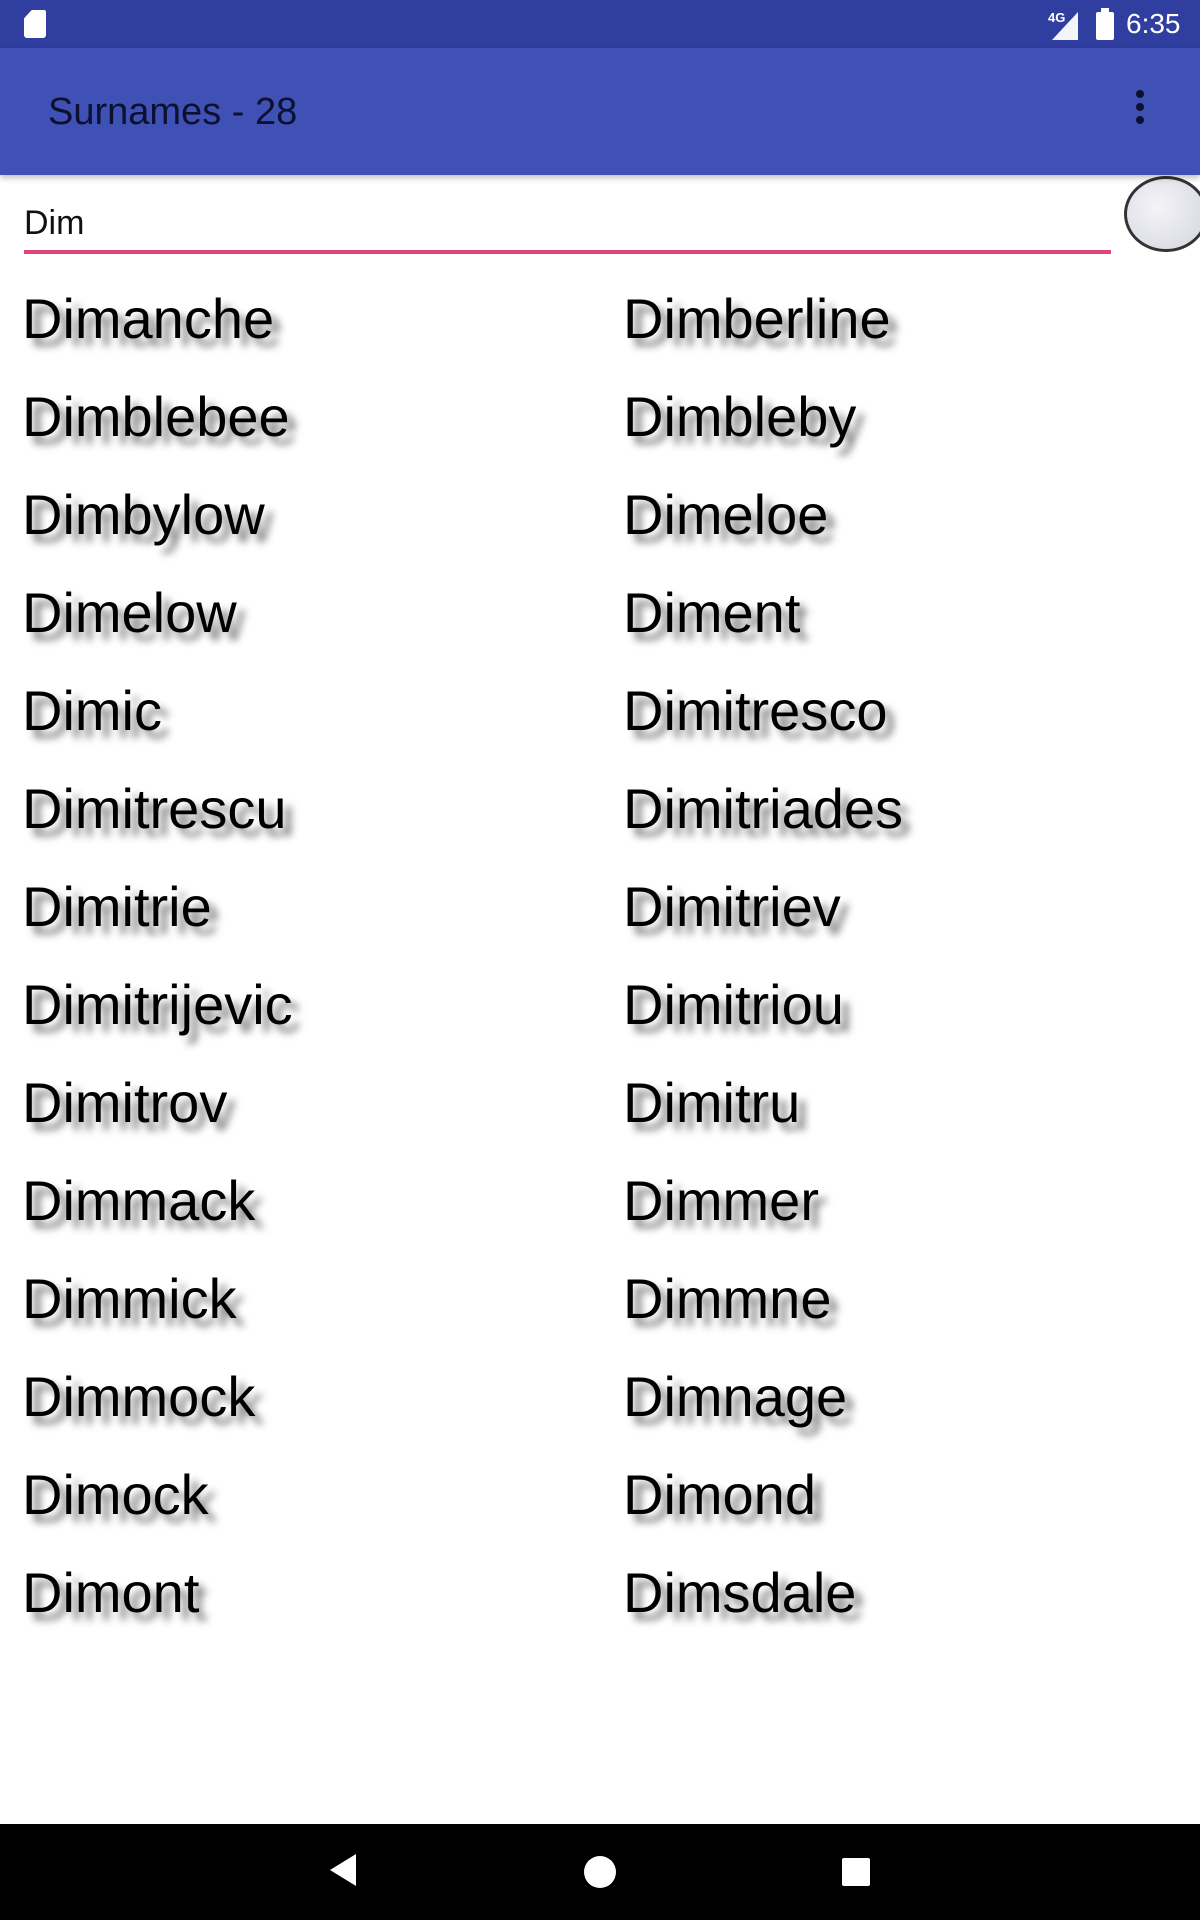  I want to click on battery-charging-icon, so click(1105, 24).